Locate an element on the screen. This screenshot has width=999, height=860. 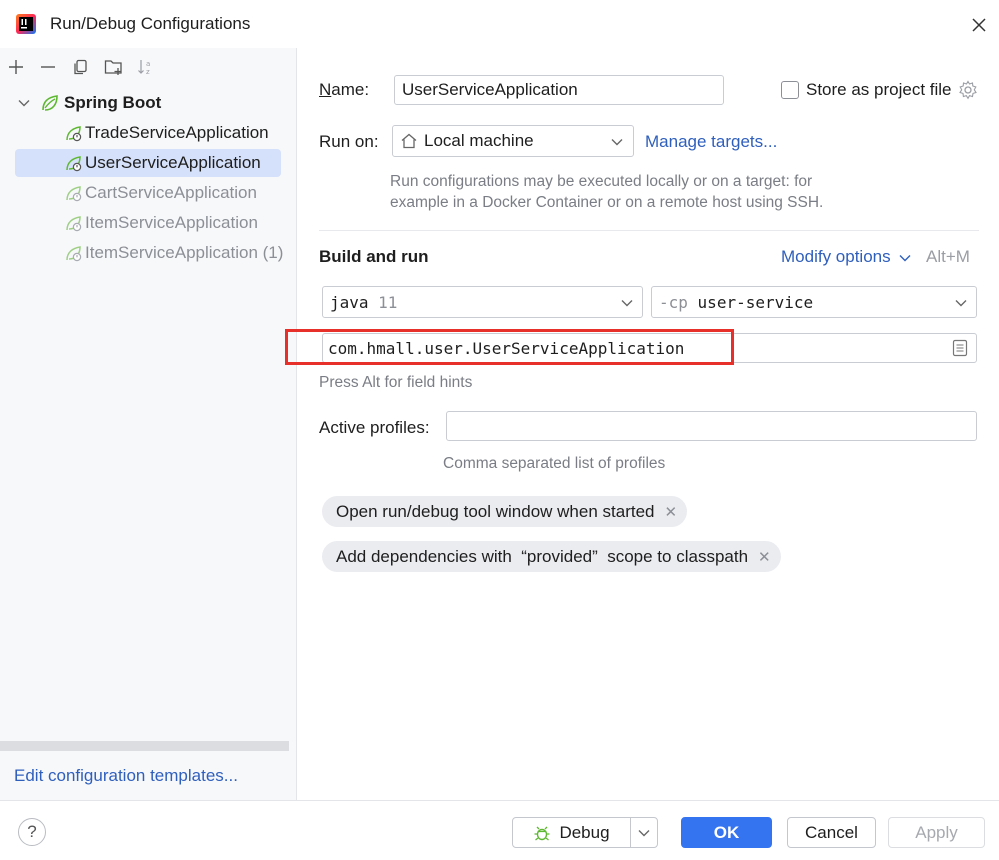
chip-label: Open run/debug tool window when started is located at coordinates (495, 511).